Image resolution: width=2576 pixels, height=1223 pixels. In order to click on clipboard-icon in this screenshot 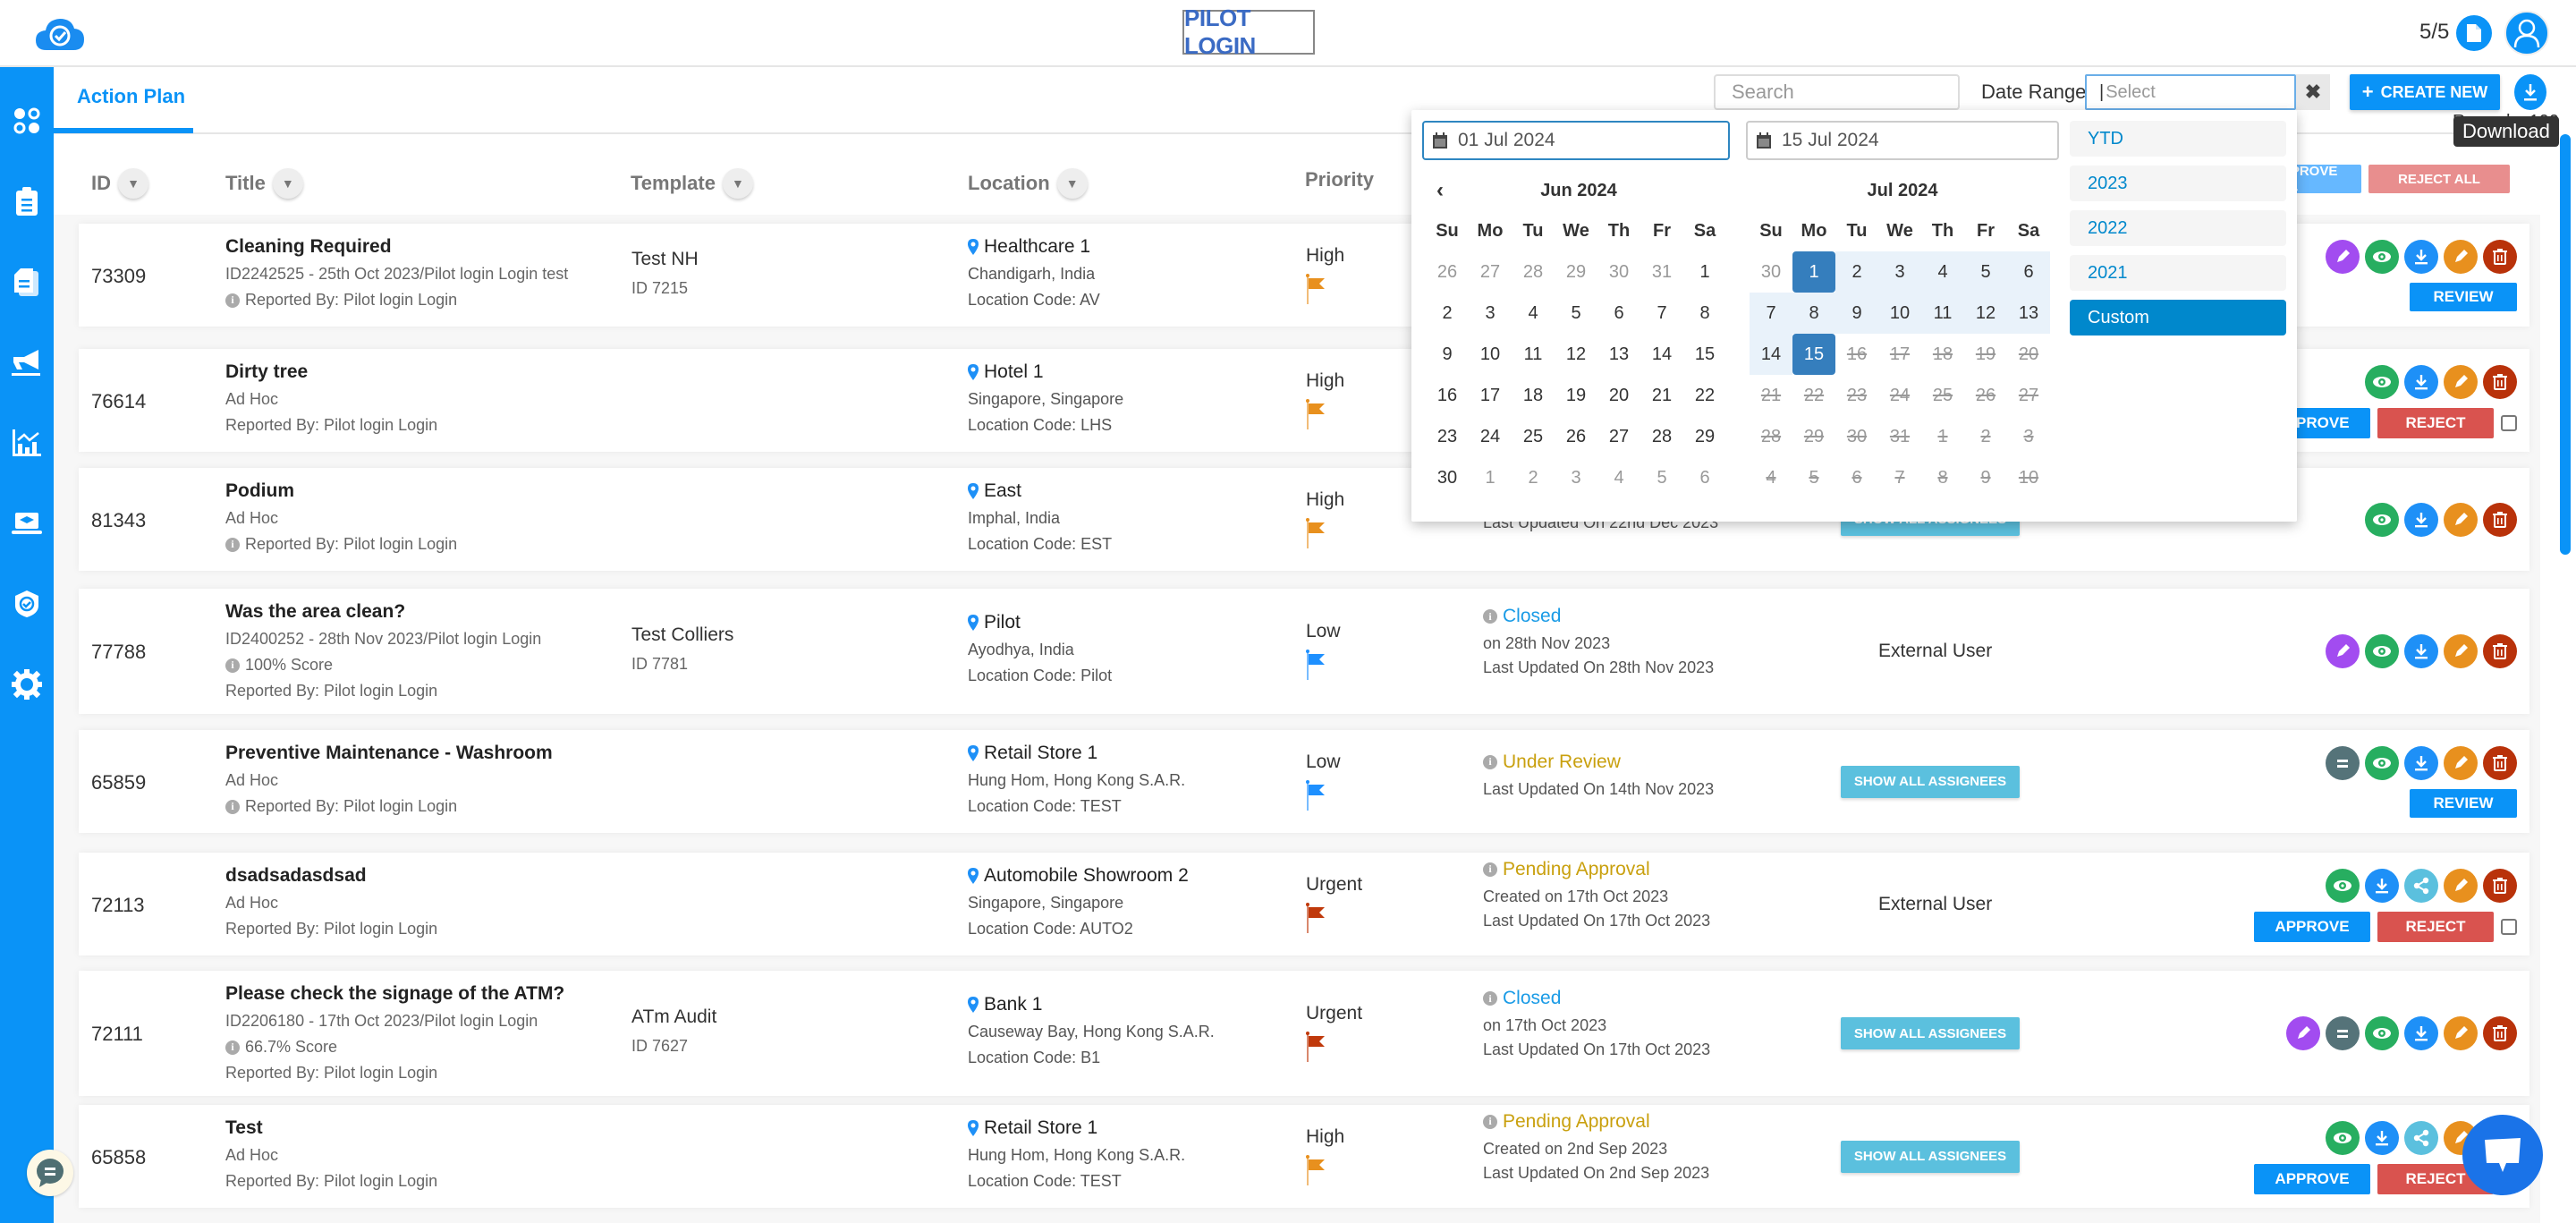, I will do `click(27, 201)`.